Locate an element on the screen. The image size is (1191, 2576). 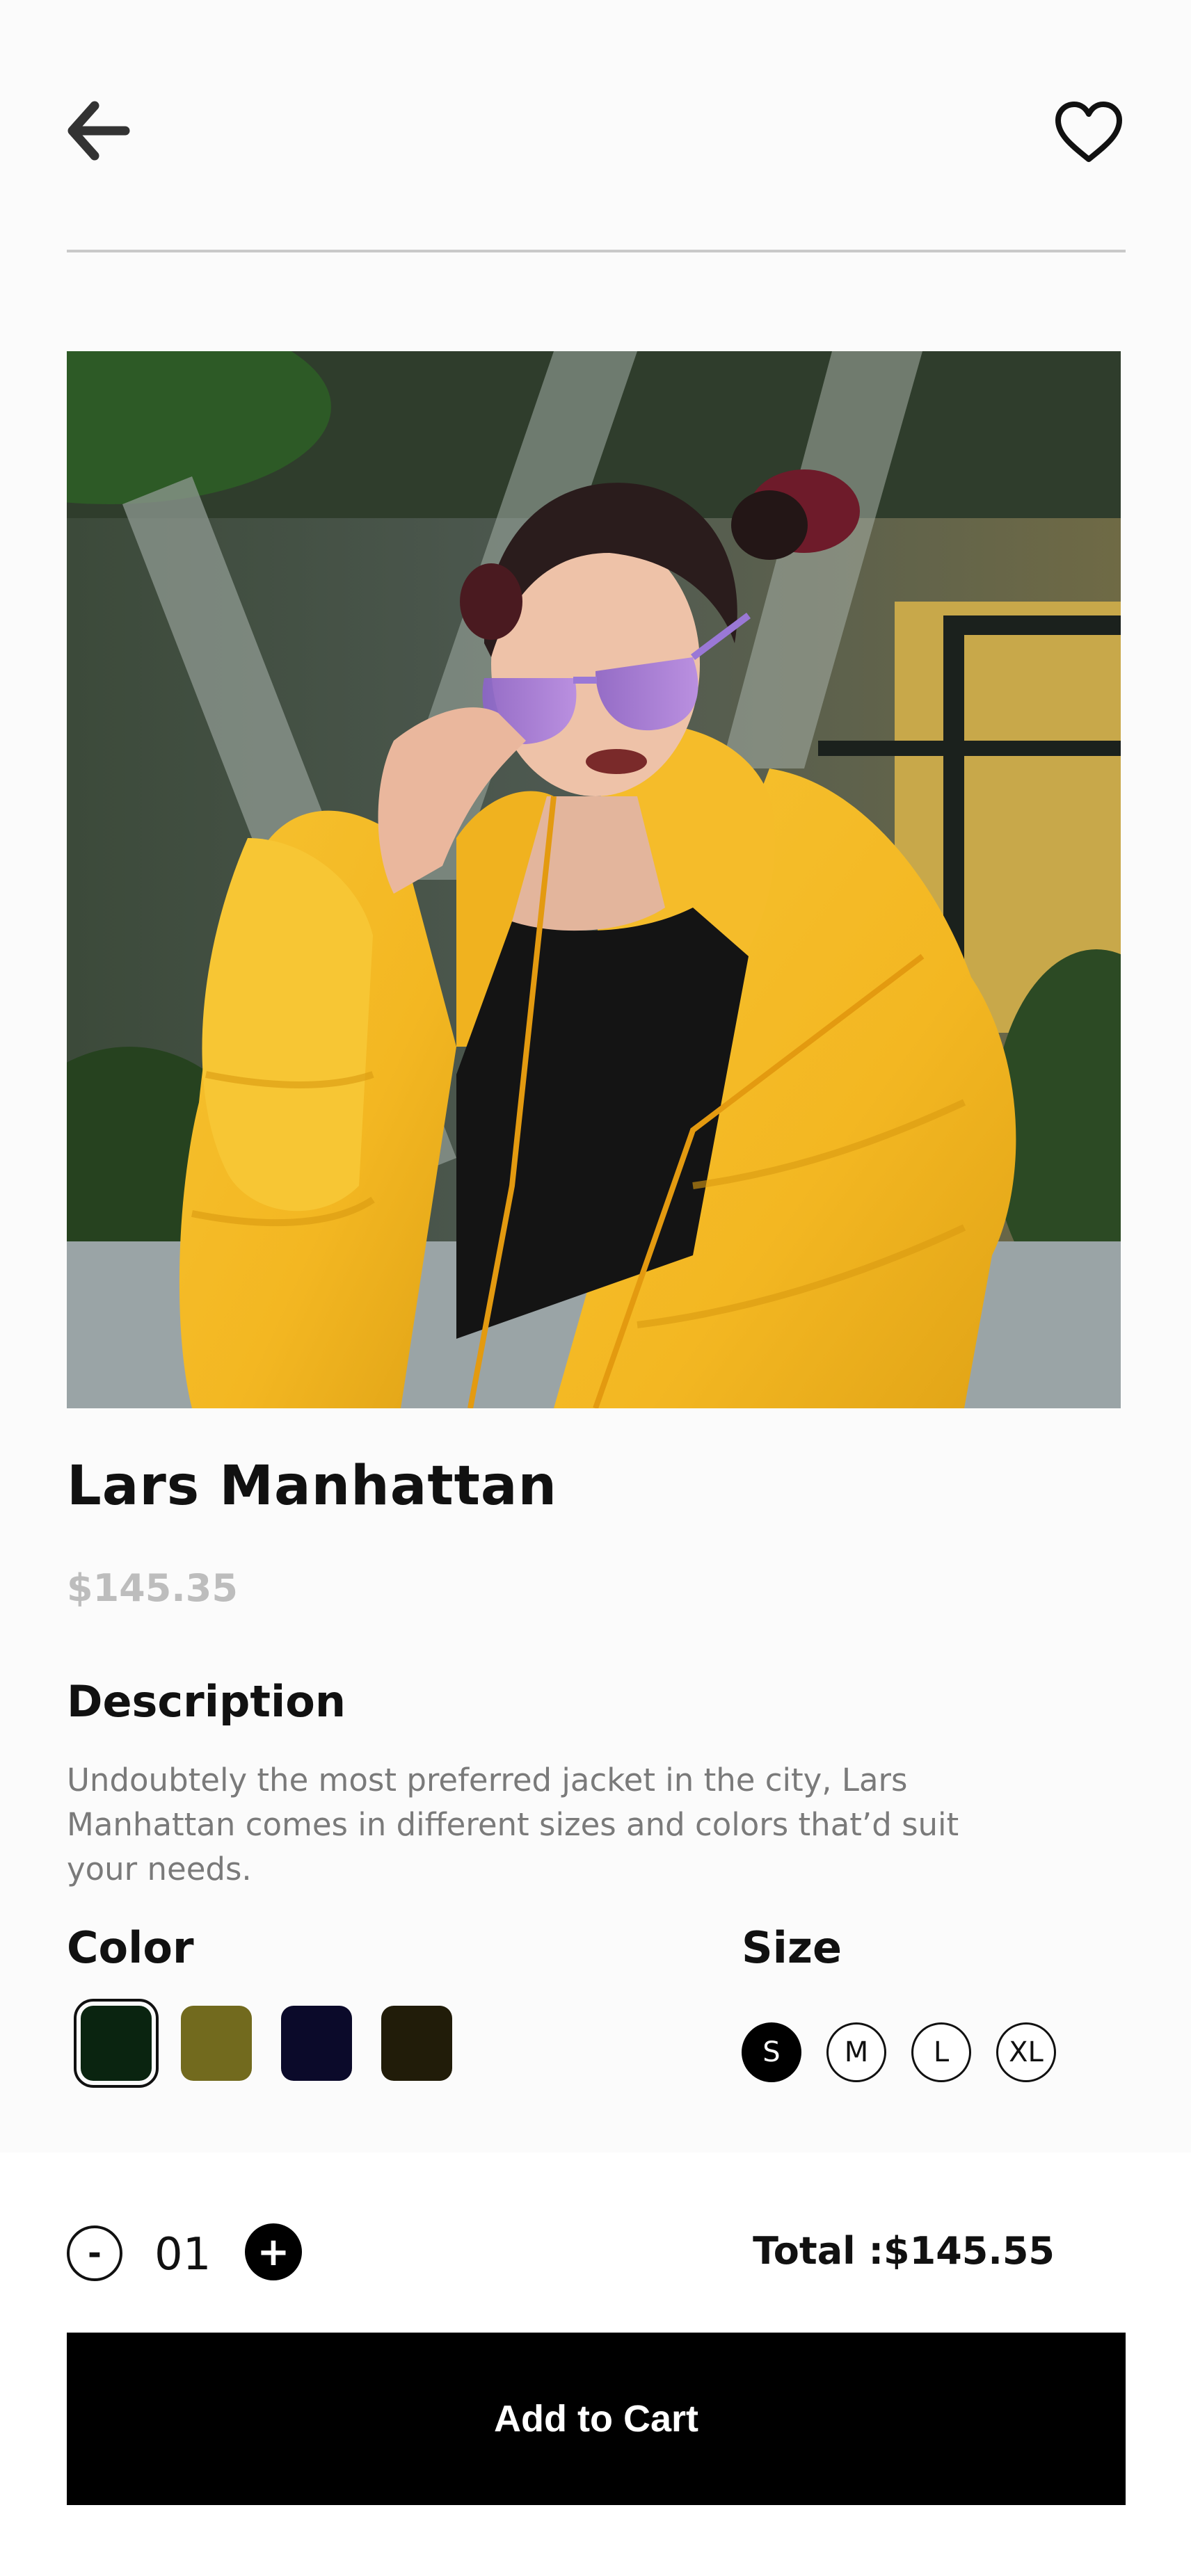
quantity-value: 01 is located at coordinates (182, 2255).